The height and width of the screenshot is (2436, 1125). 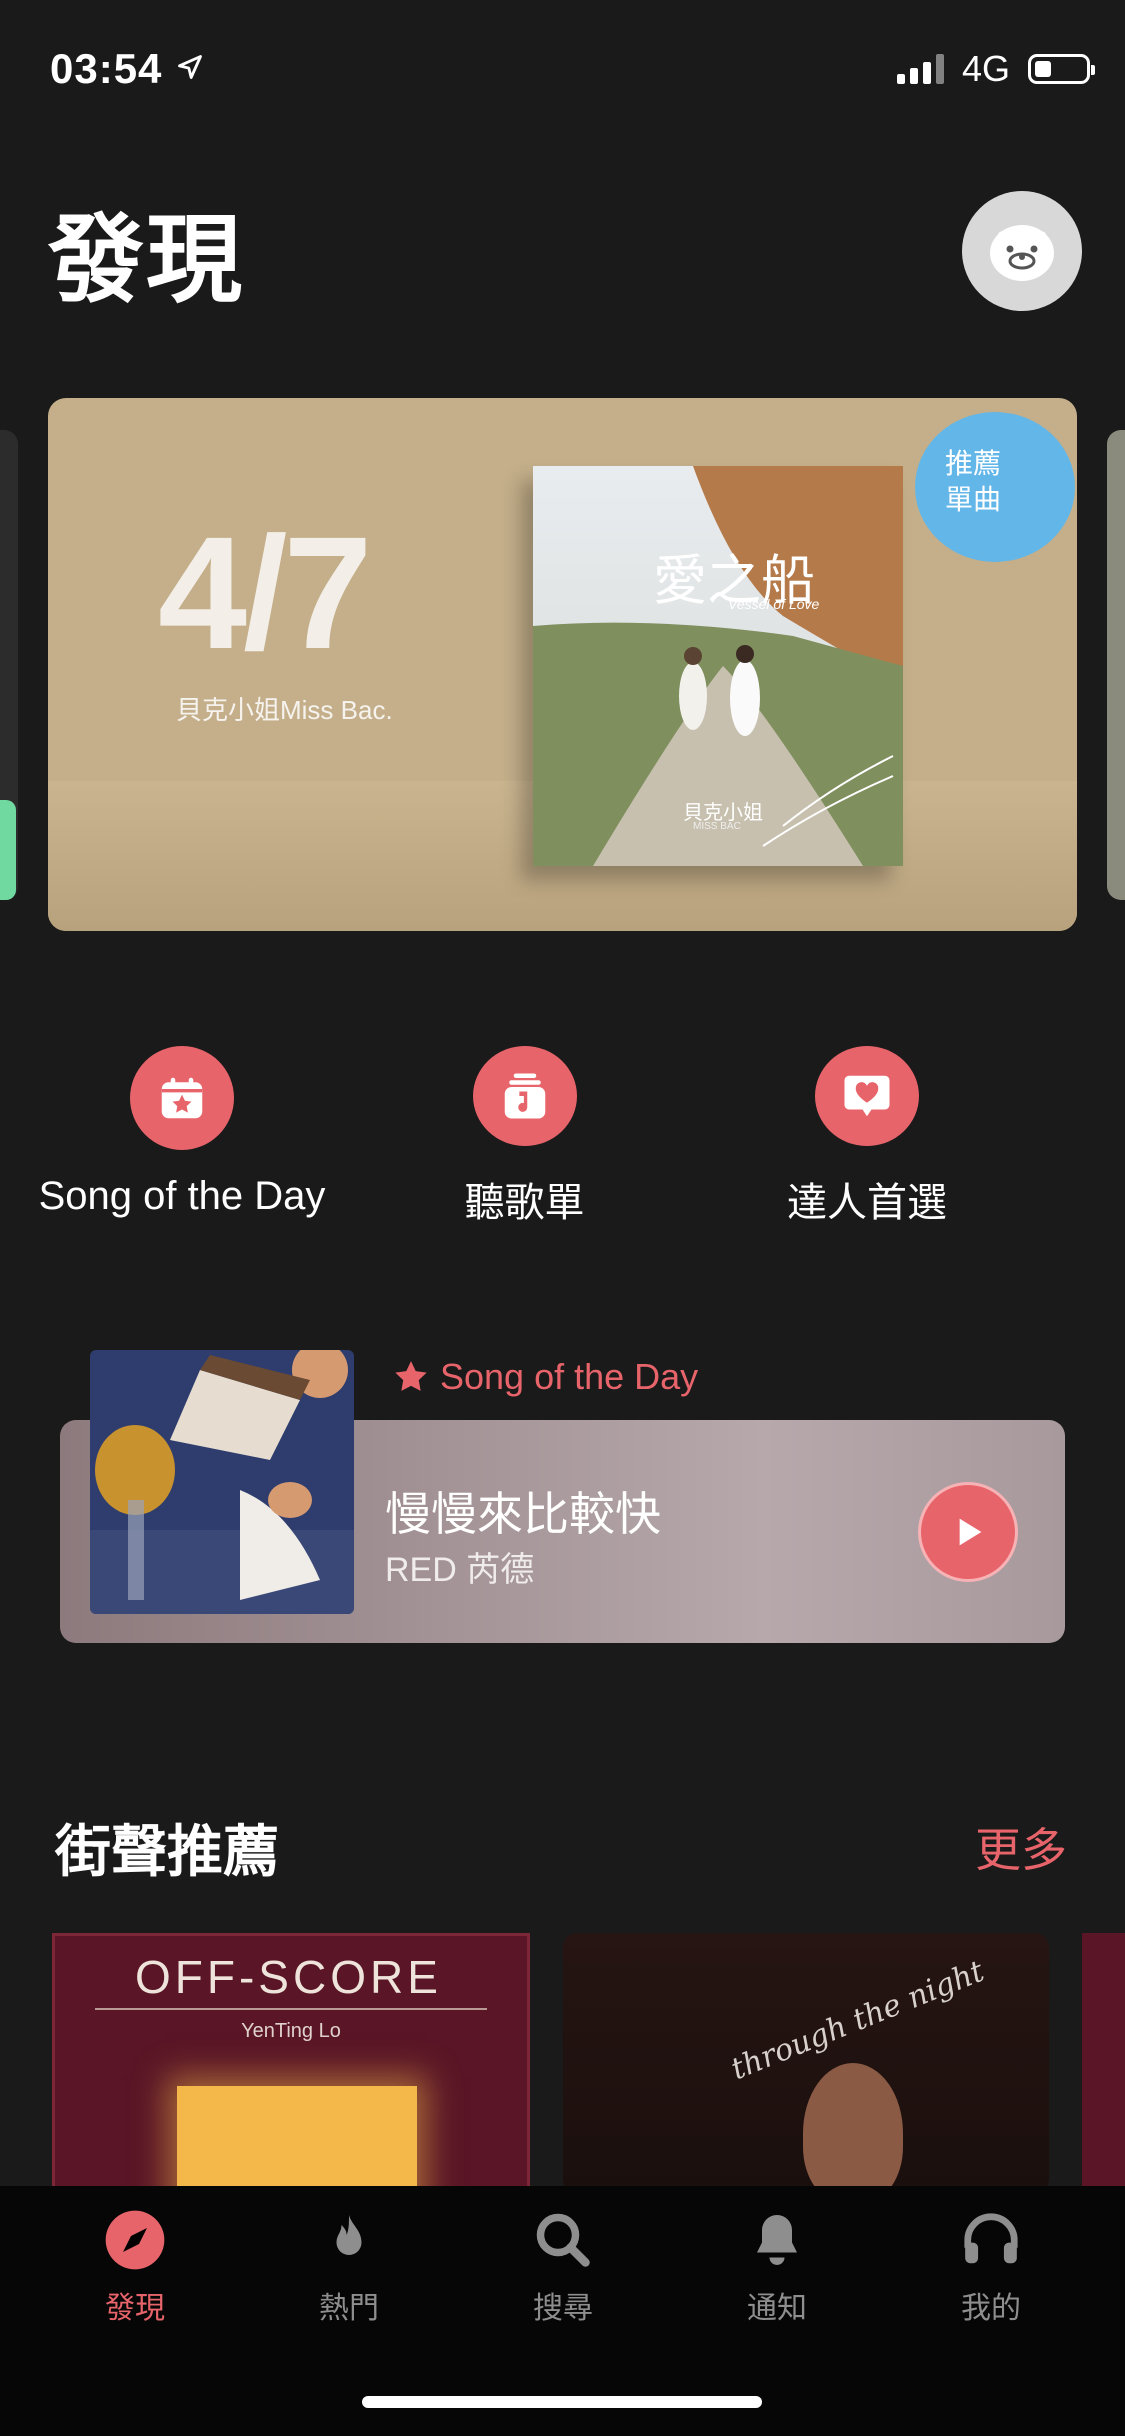 I want to click on tab-items: 發現 熱門 搜尋 通知 我的, so click(x=563, y=2270).